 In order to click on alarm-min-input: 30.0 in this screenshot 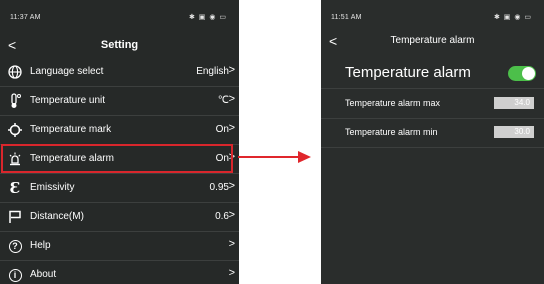, I will do `click(514, 132)`.